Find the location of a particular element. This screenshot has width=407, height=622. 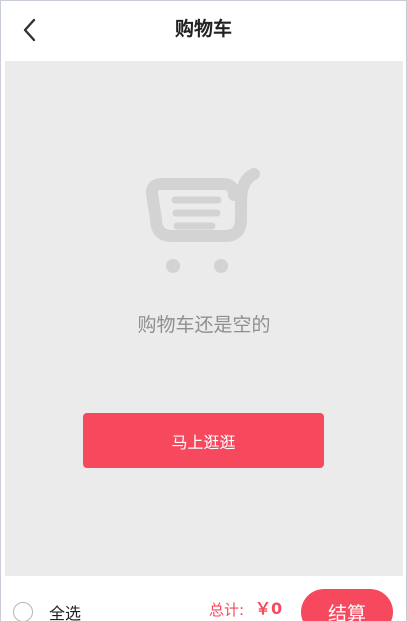

page-title: 购物车 is located at coordinates (203, 29).